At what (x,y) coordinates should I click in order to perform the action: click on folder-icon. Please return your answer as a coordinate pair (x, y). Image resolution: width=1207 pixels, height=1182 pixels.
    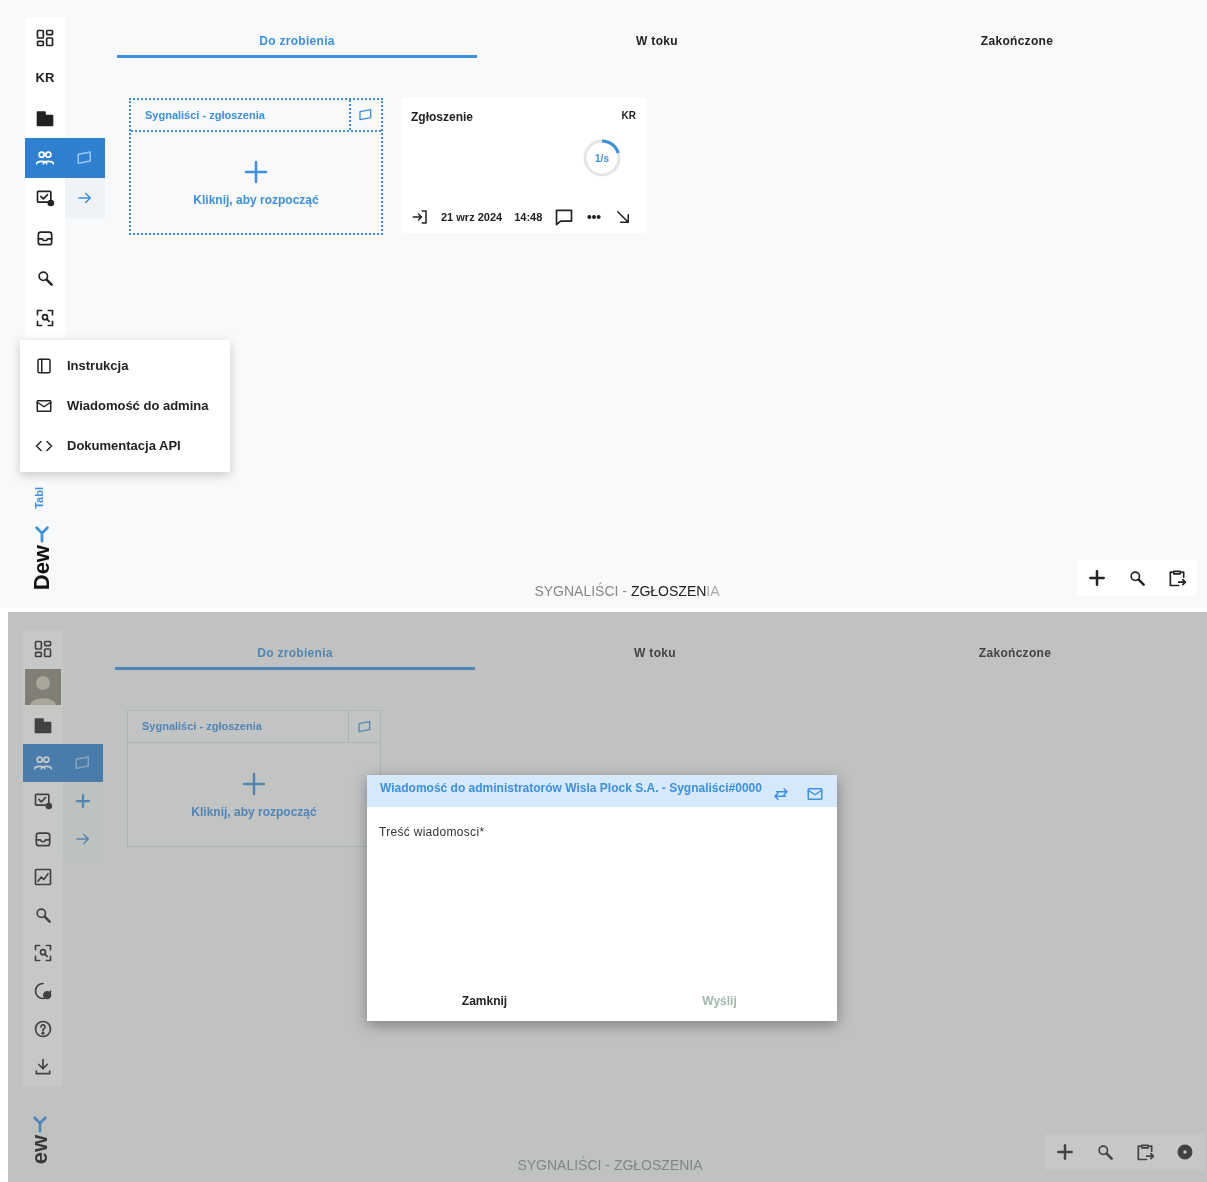
    Looking at the image, I should click on (366, 115).